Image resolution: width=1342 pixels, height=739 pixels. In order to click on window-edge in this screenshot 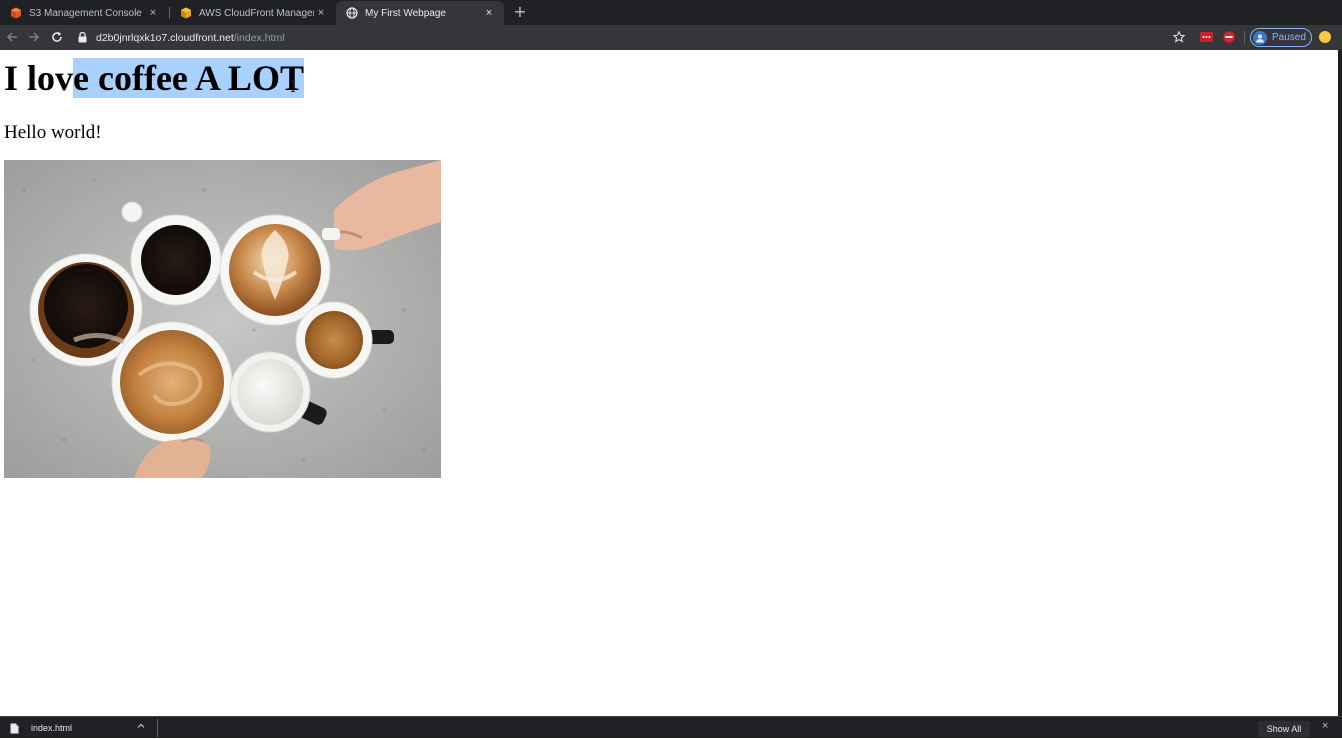, I will do `click(1340, 383)`.